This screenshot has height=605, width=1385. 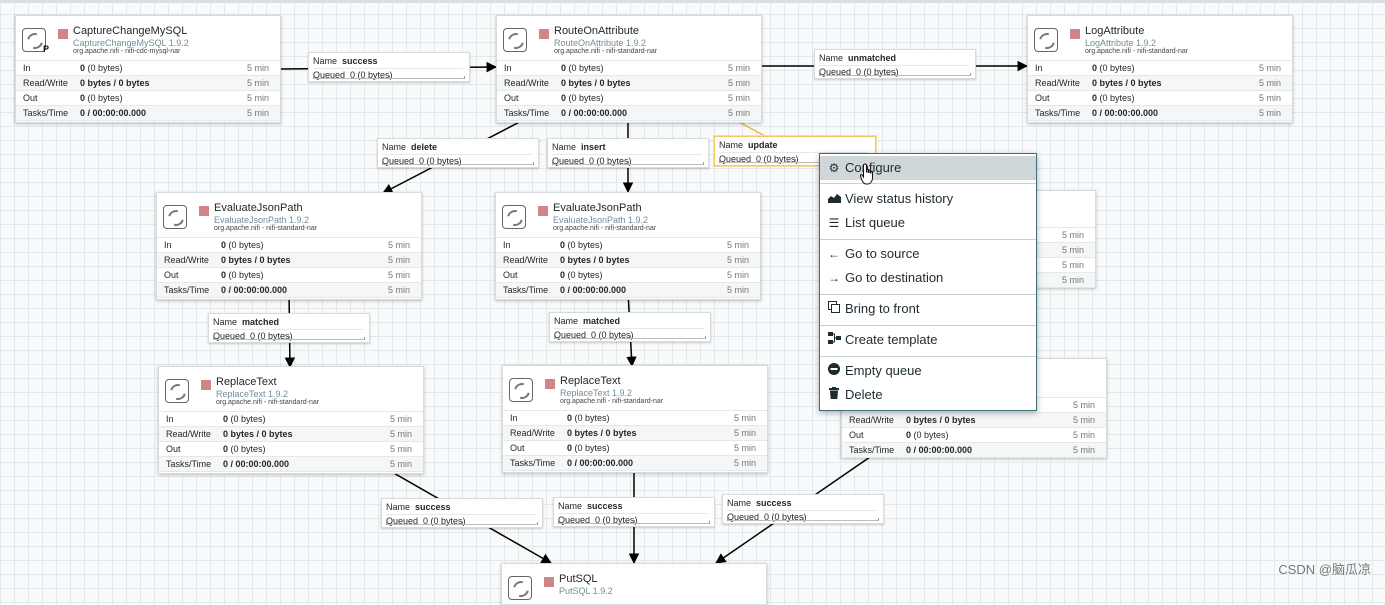 I want to click on gear-icon: ⚙, so click(x=834, y=168).